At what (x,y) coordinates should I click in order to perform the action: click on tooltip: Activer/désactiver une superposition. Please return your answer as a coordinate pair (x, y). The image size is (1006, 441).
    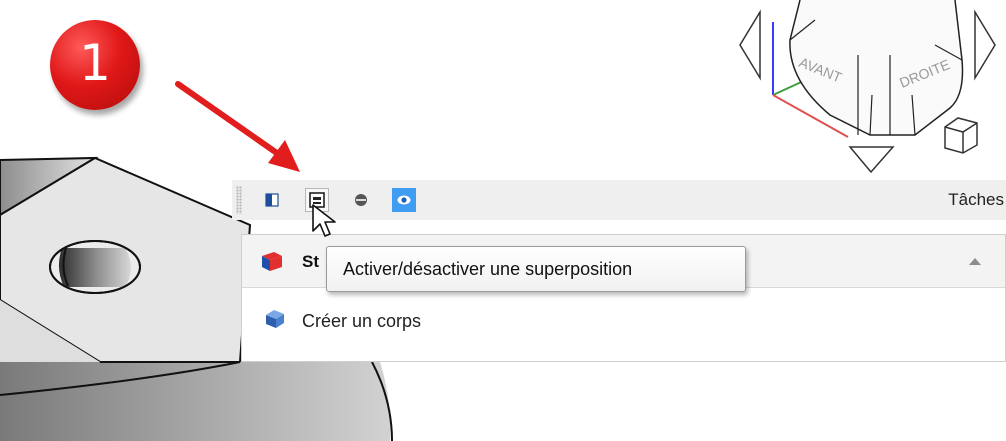
    Looking at the image, I should click on (536, 269).